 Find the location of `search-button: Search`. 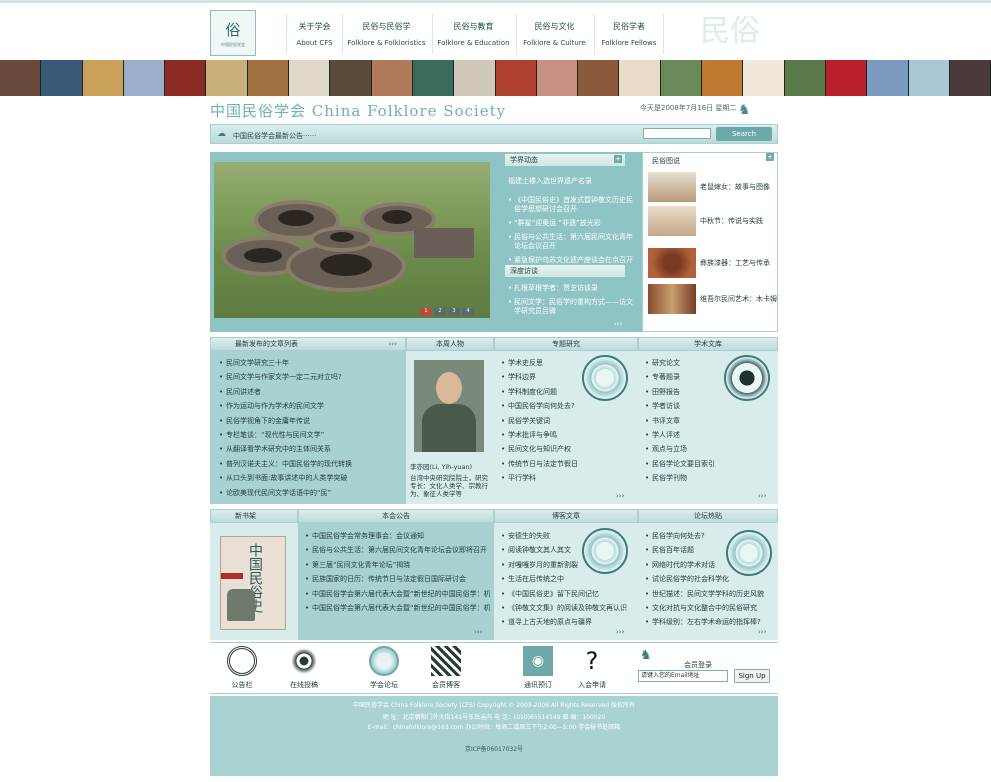

search-button: Search is located at coordinates (744, 134).